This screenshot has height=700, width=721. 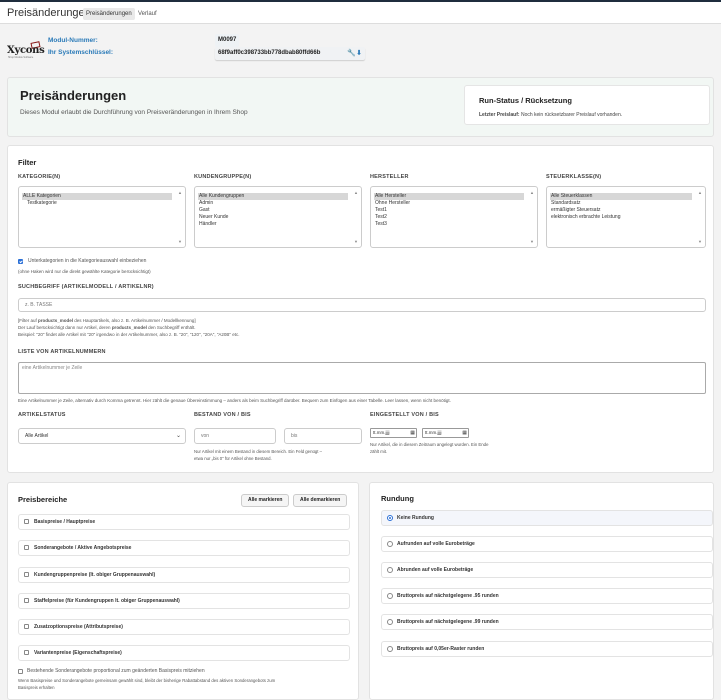 What do you see at coordinates (323, 436) in the screenshot?
I see `bestand-bis-input: bis` at bounding box center [323, 436].